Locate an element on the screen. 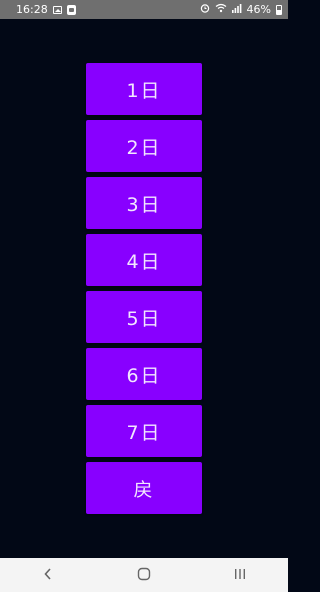 The image size is (320, 592). image-icon is located at coordinates (57, 9).